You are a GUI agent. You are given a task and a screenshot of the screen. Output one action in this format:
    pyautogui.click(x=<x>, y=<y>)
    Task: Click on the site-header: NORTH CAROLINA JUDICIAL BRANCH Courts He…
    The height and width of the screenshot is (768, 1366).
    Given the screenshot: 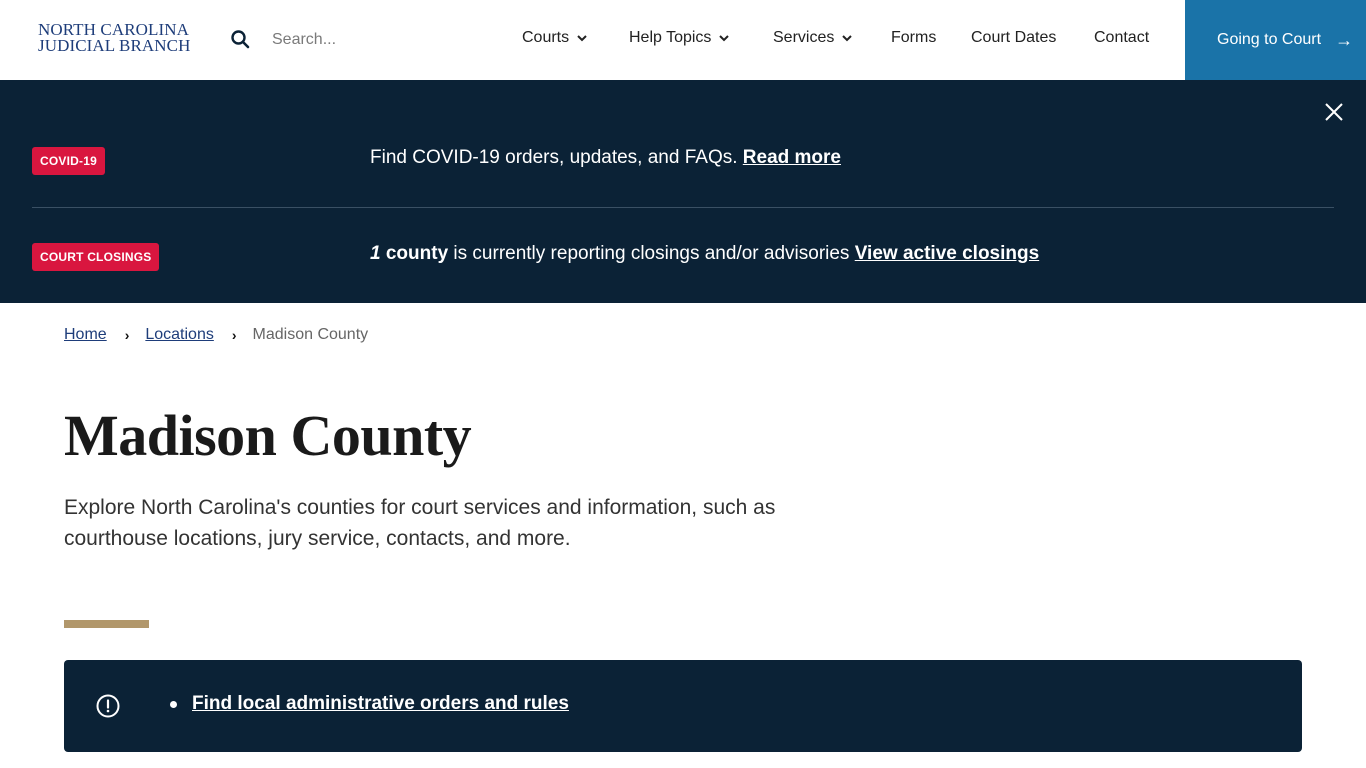 What is the action you would take?
    pyautogui.click(x=683, y=40)
    